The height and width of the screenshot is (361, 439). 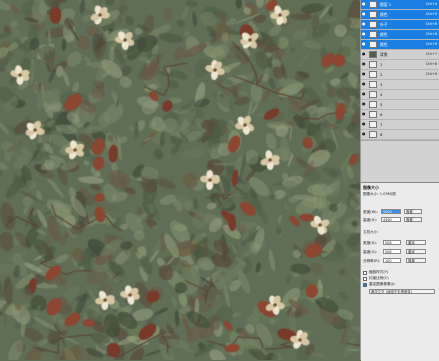 What do you see at coordinates (392, 251) in the screenshot?
I see `doc-height-input: 508` at bounding box center [392, 251].